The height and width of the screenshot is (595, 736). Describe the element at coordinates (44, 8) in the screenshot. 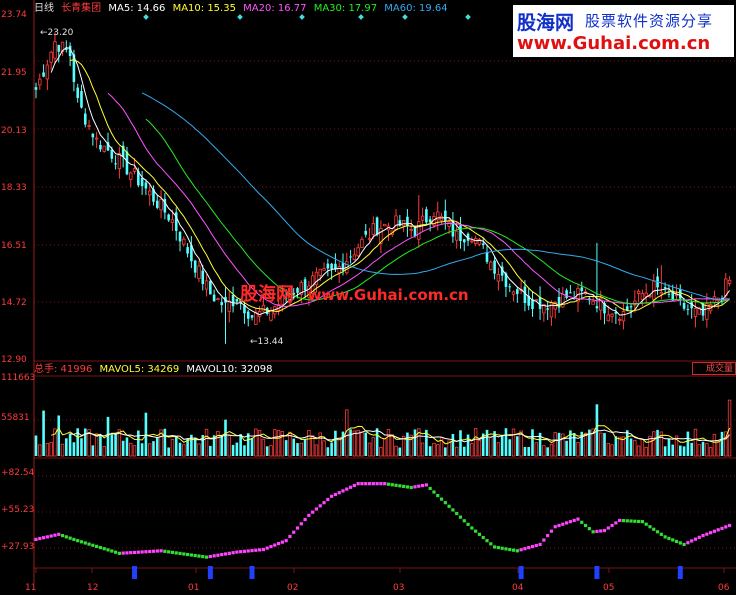

I see `period-label: 日线` at that location.